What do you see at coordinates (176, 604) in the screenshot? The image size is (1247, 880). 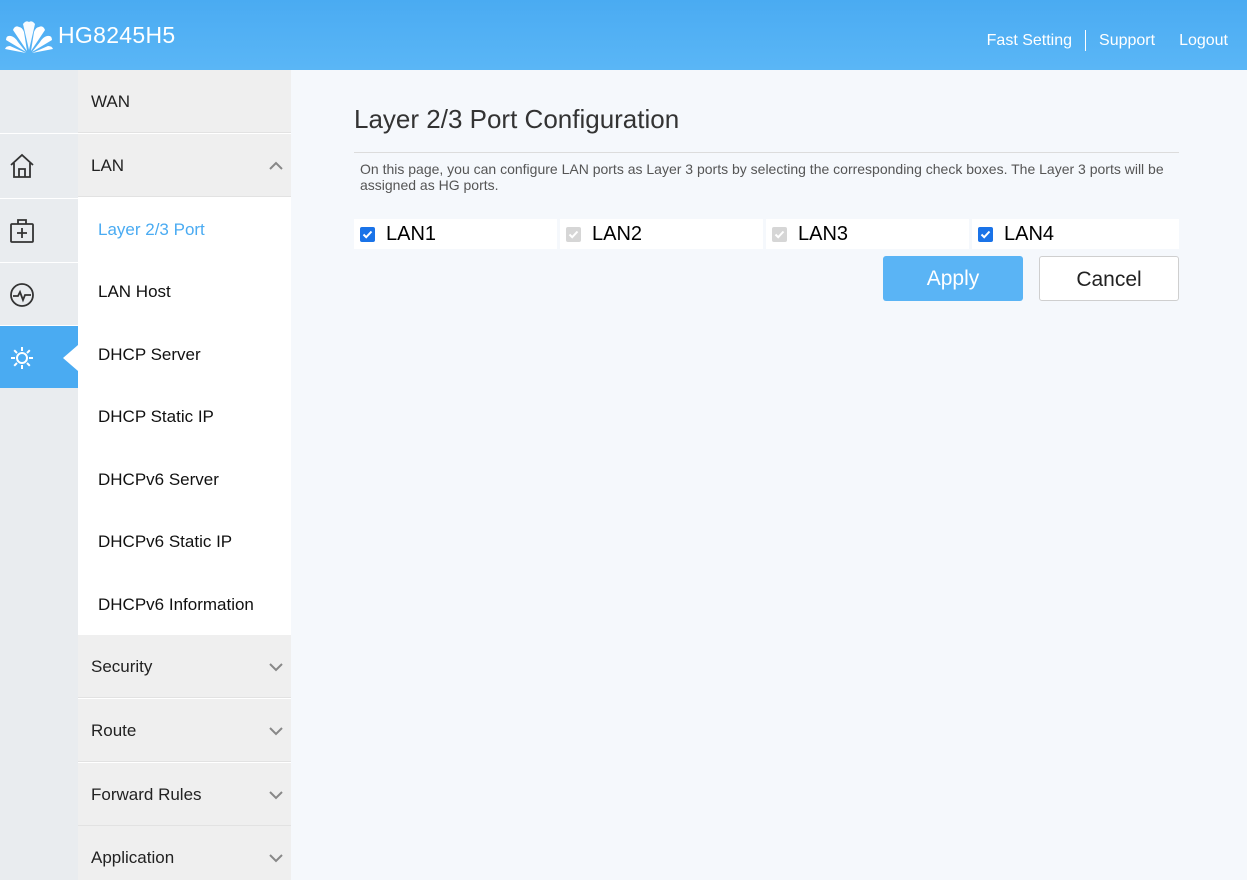 I see `menu-item-label: DHCPv6 Information` at bounding box center [176, 604].